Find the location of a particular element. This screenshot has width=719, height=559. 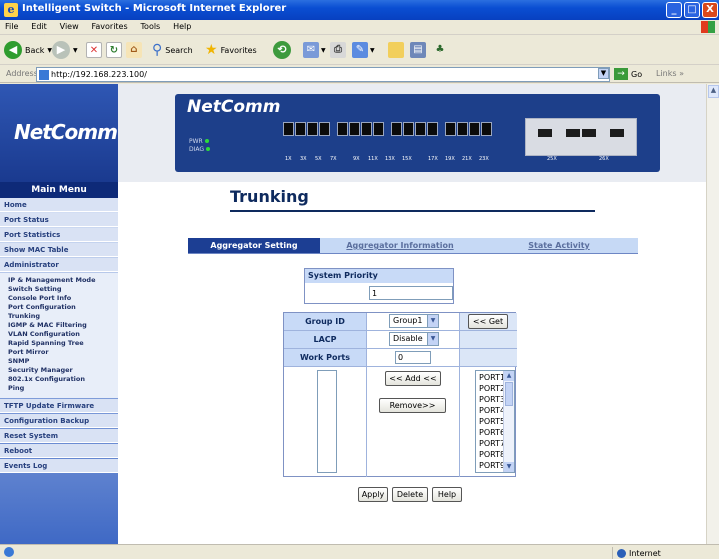

group-id-select: Group1 ▼ is located at coordinates (414, 321).